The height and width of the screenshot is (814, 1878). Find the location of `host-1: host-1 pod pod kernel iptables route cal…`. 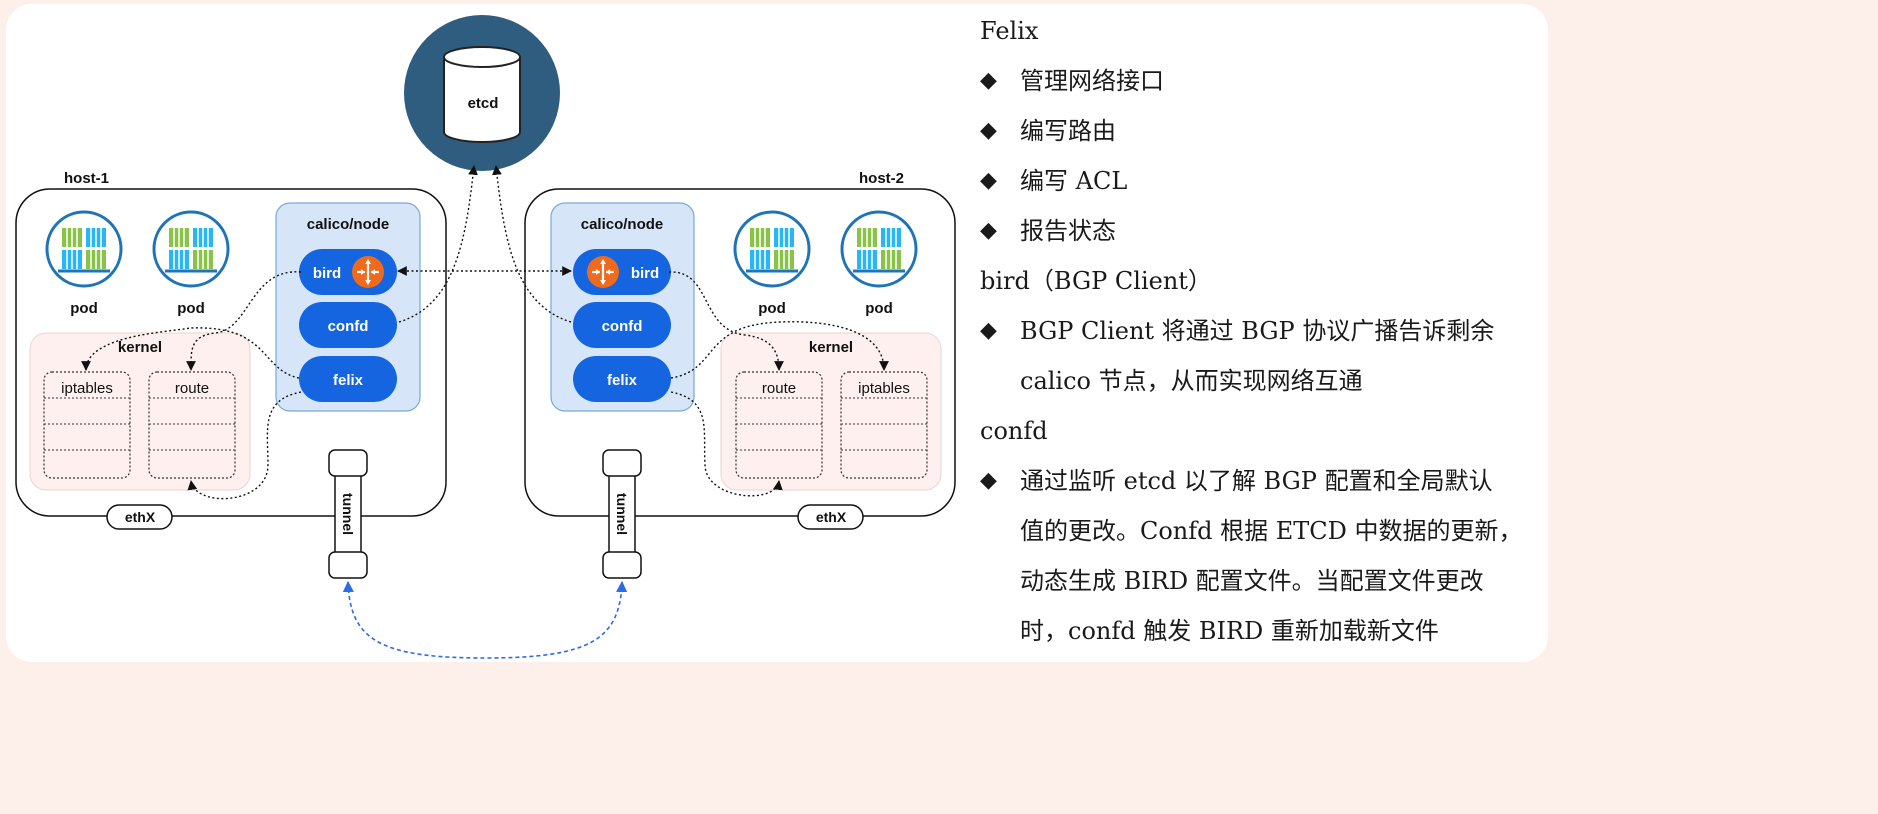

host-1: host-1 pod pod kernel iptables route cal… is located at coordinates (231, 350).